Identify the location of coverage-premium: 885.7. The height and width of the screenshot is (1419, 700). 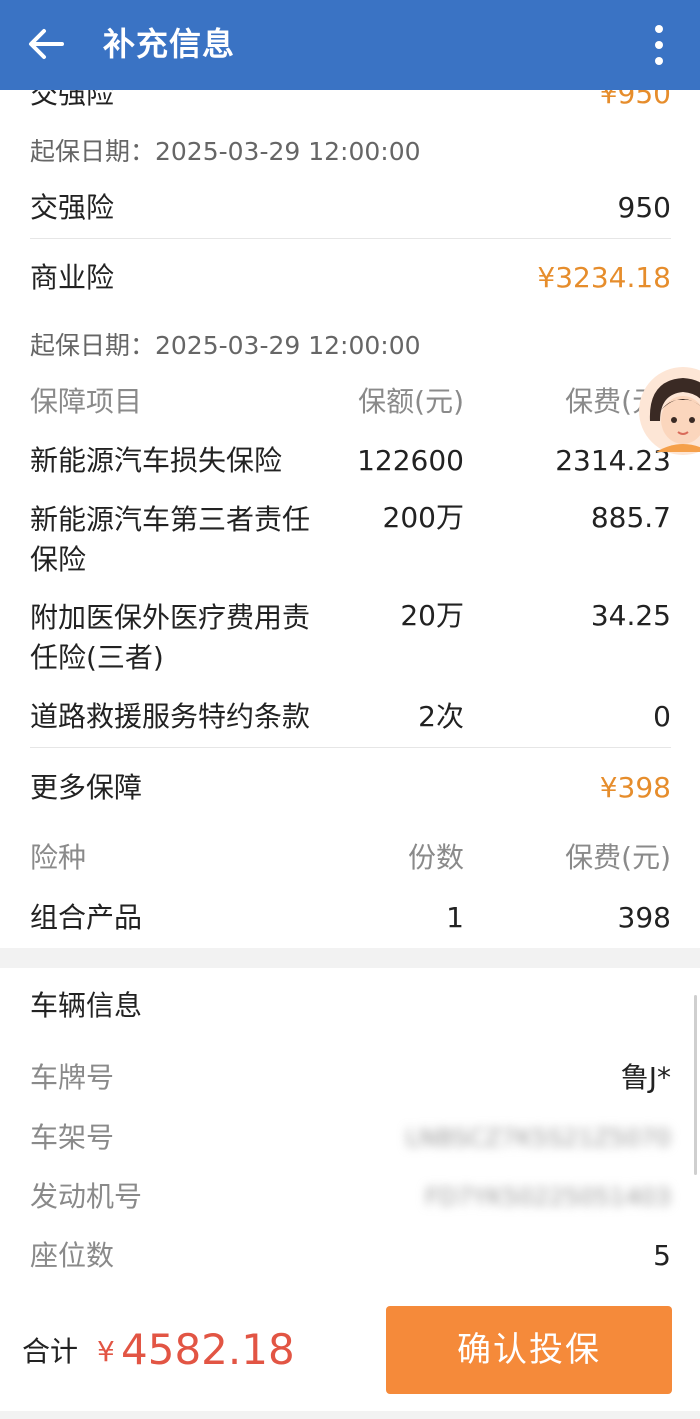
(630, 517).